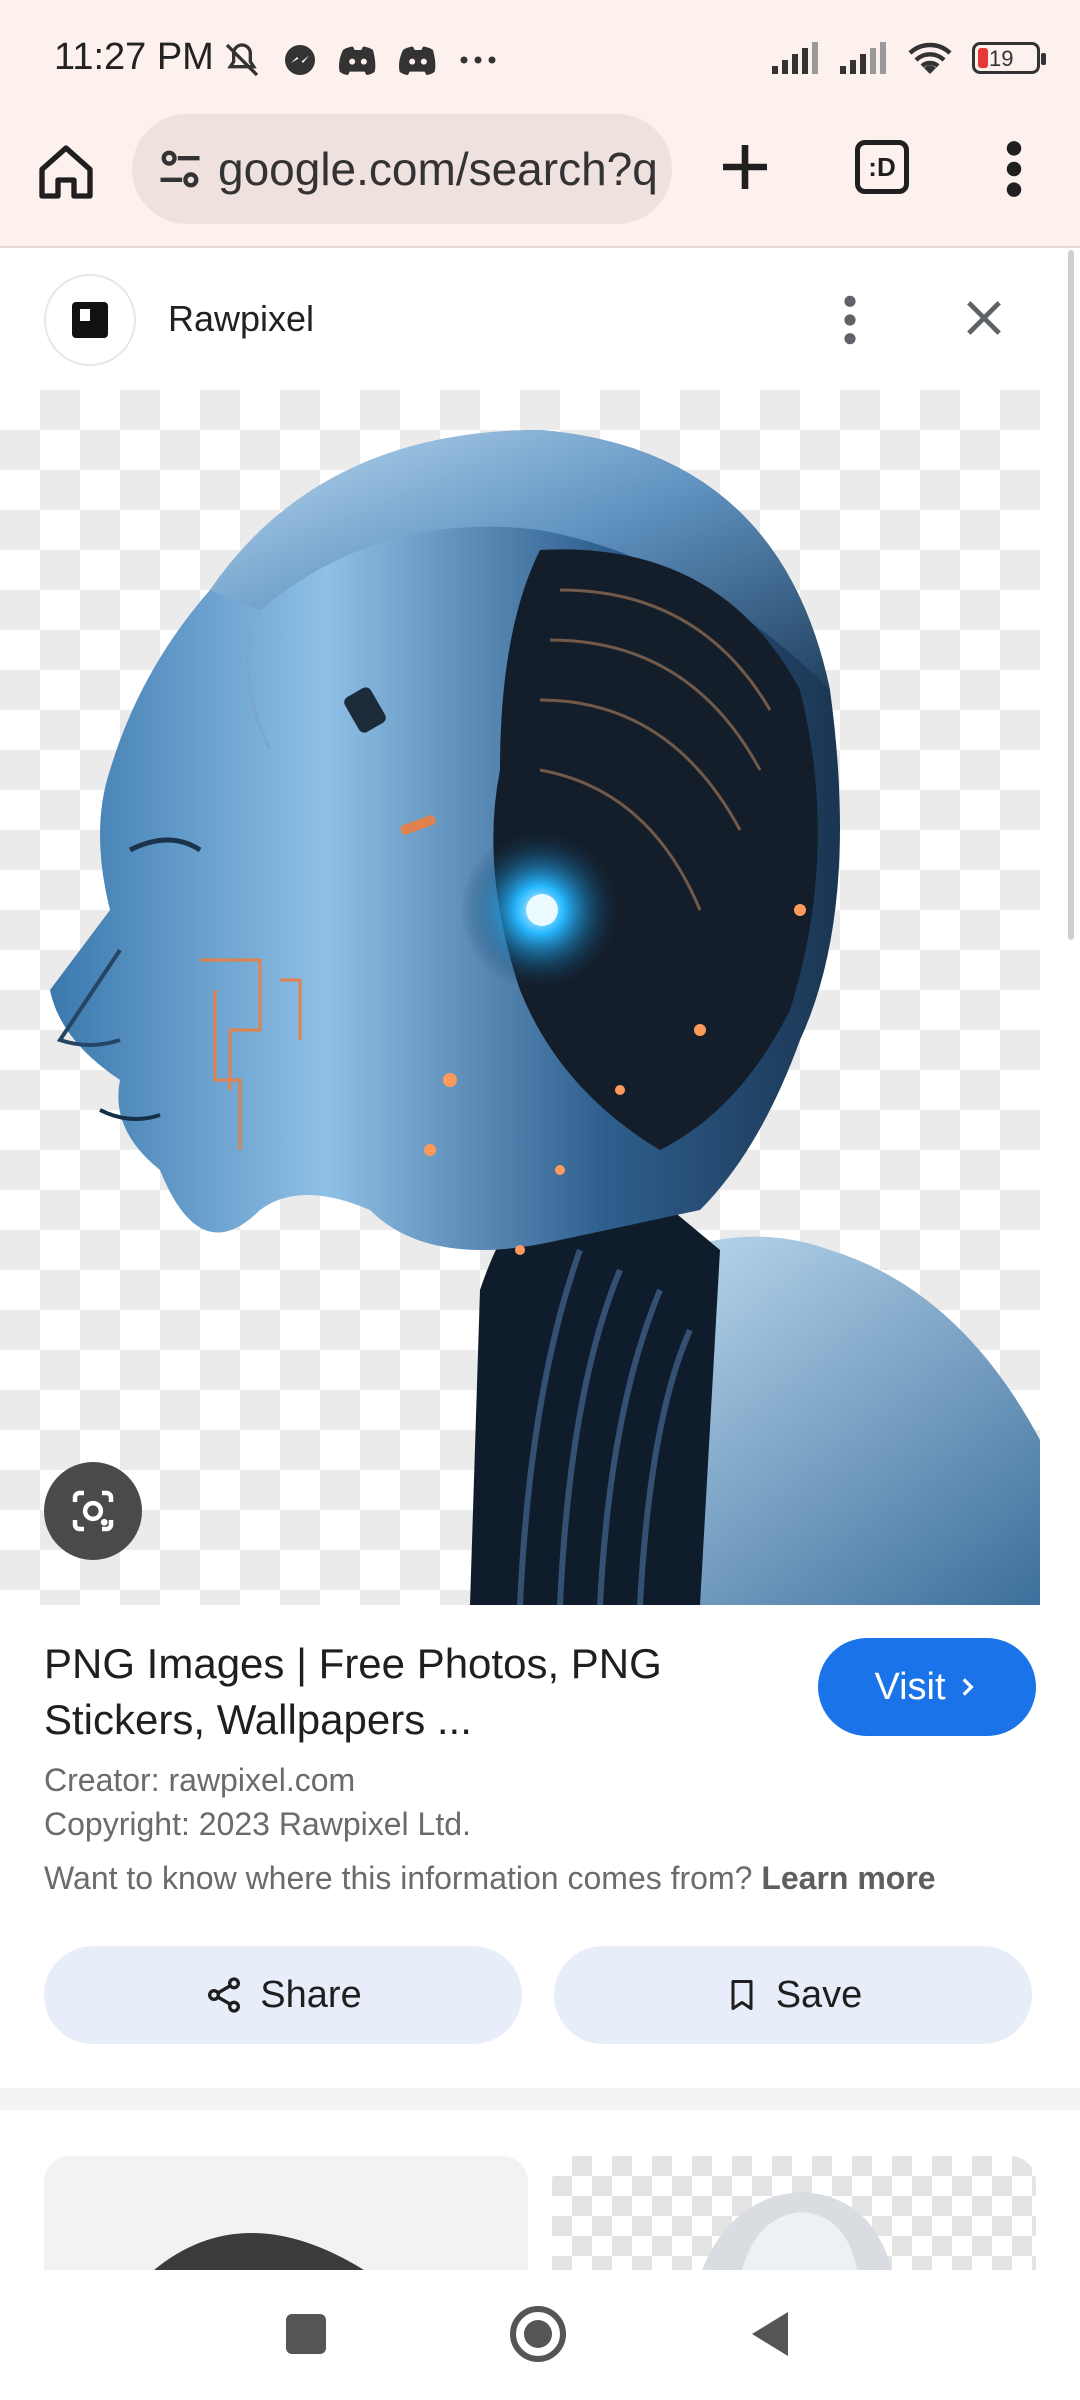 The height and width of the screenshot is (2400, 1080). What do you see at coordinates (1001, 58) in the screenshot?
I see `battery-level: 19` at bounding box center [1001, 58].